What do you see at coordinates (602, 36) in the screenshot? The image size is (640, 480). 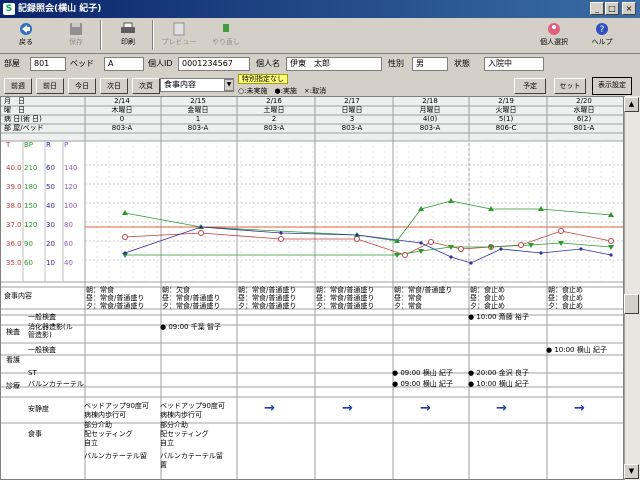 I see `help-button: ? ヘルプ` at bounding box center [602, 36].